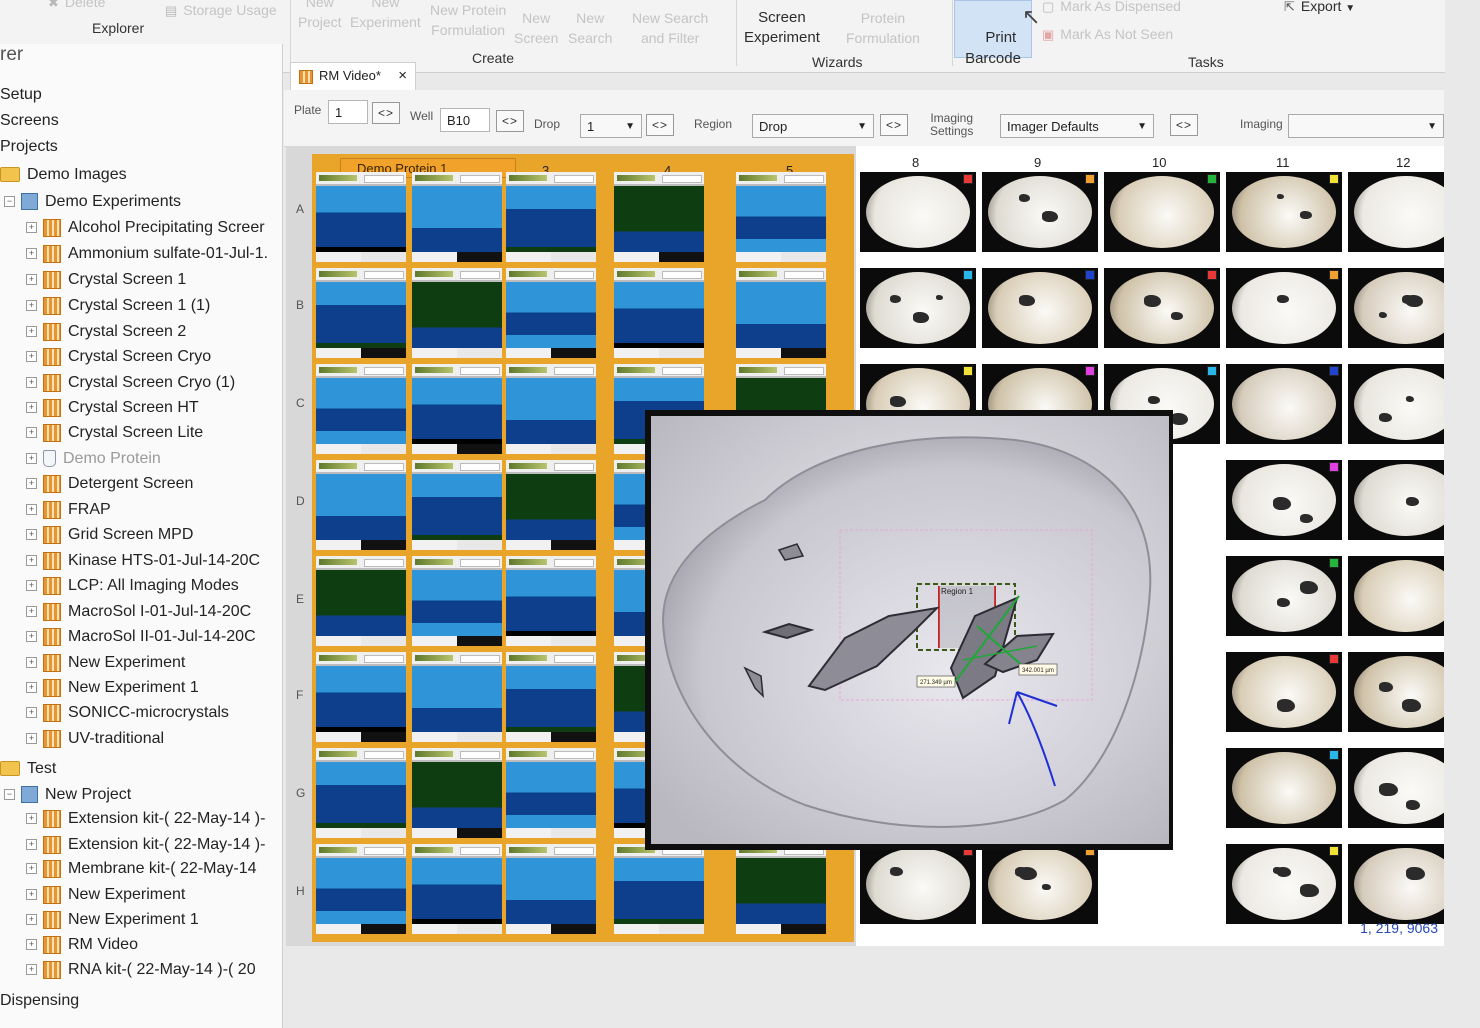 This screenshot has width=1480, height=1028. Describe the element at coordinates (348, 112) in the screenshot. I see `plate-input: 1` at that location.